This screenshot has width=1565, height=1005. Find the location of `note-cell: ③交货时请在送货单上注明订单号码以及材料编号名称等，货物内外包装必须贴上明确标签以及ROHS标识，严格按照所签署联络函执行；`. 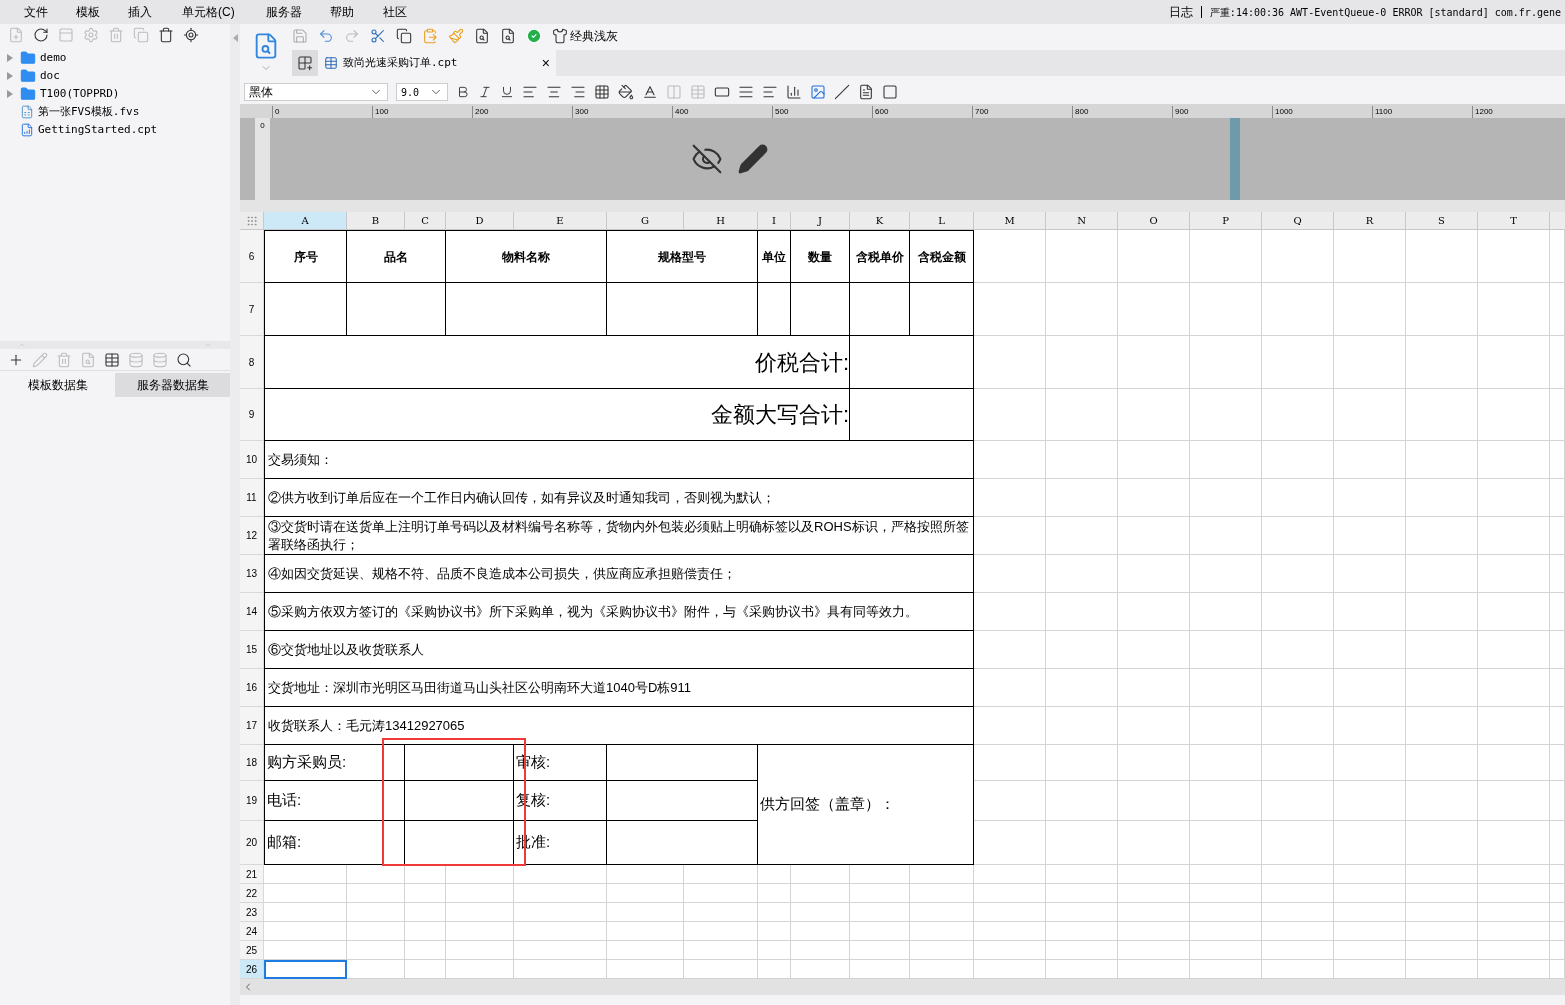

note-cell: ③交货时请在送货单上注明订单号码以及材料编号名称等，货物内外包装必须贴上明确标签以及ROHS标识，严格按照所签署联络函执行； is located at coordinates (619, 536).